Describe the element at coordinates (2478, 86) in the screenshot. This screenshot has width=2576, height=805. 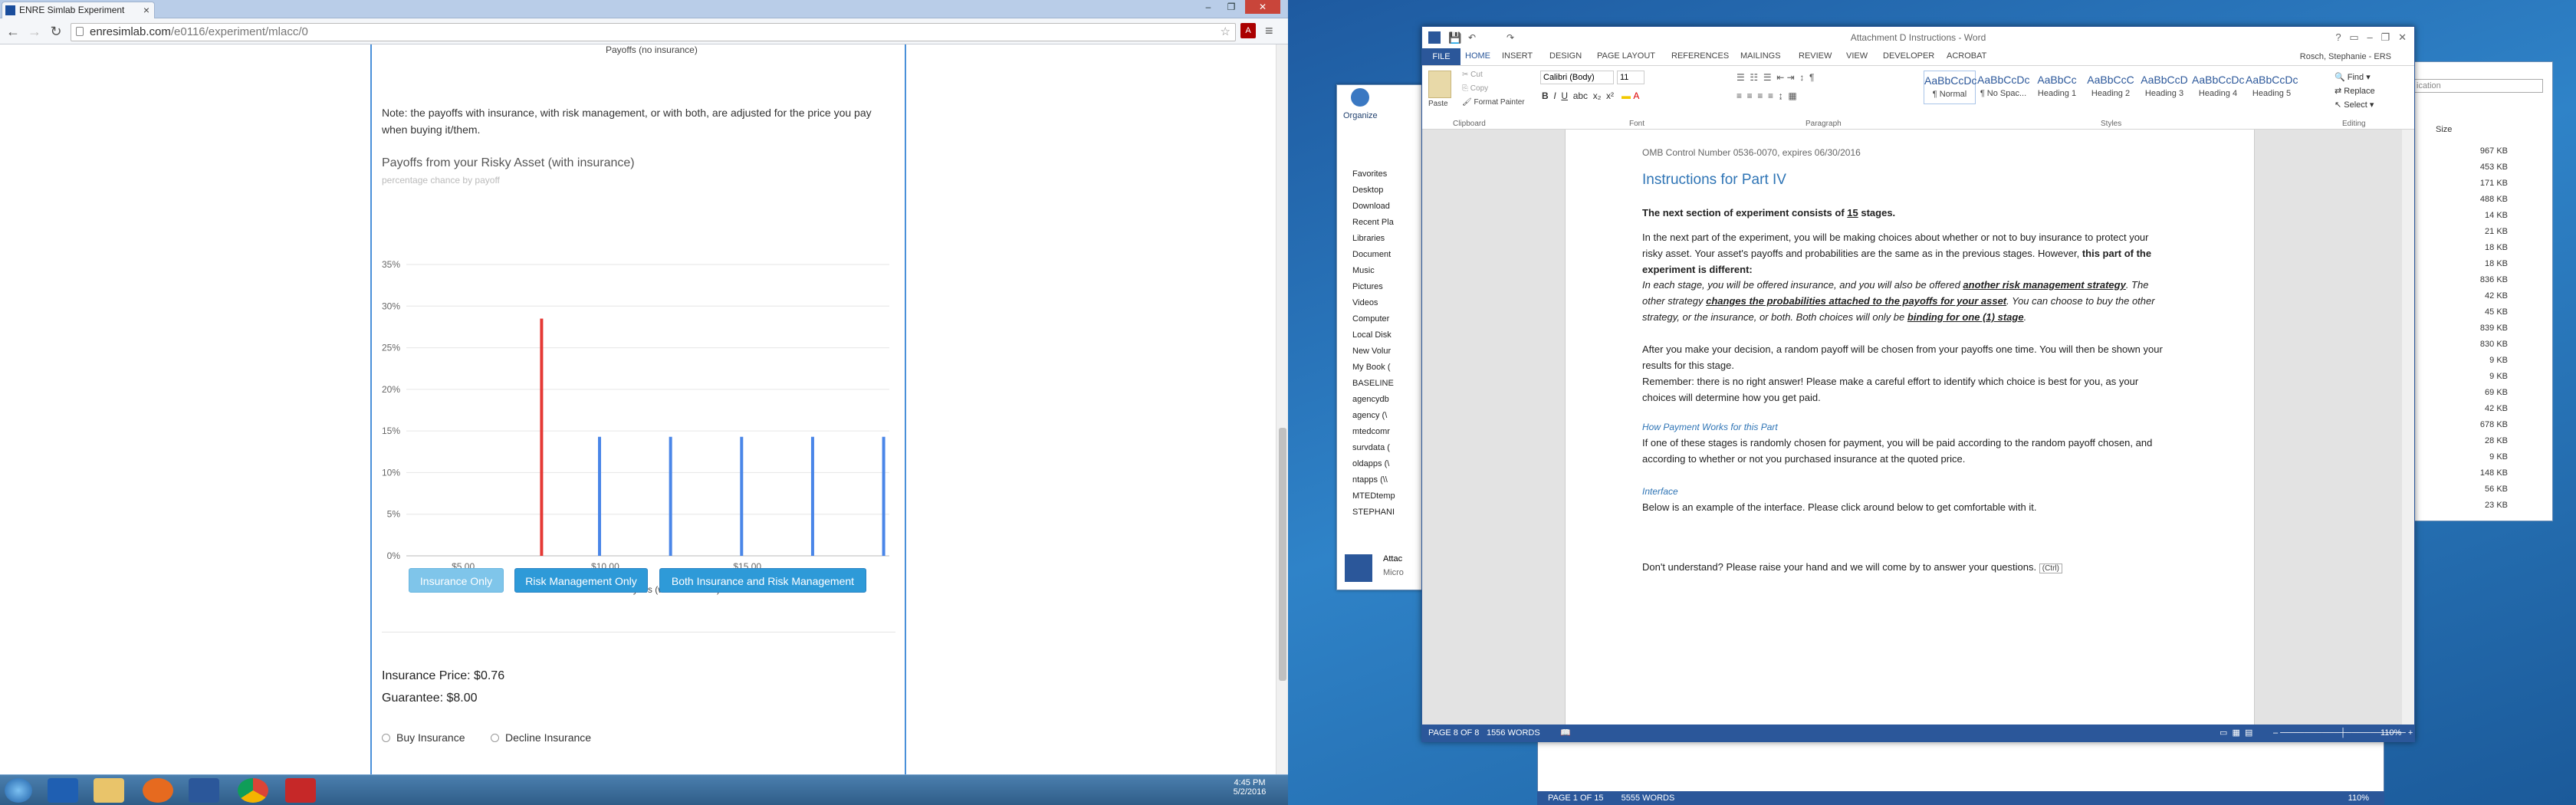
I see `search-box: ication` at that location.